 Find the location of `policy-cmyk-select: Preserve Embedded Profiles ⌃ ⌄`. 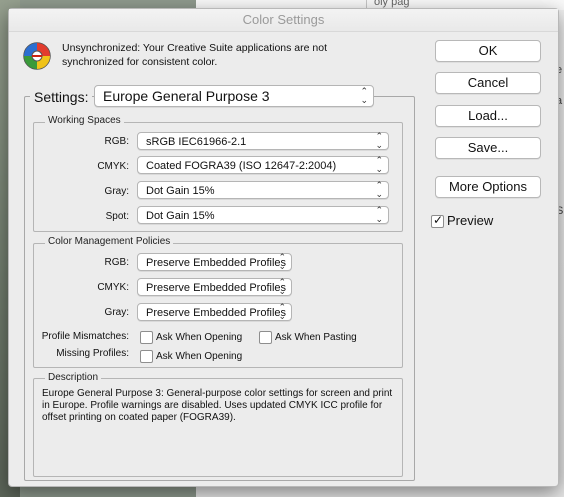

policy-cmyk-select: Preserve Embedded Profiles ⌃ ⌄ is located at coordinates (214, 287).